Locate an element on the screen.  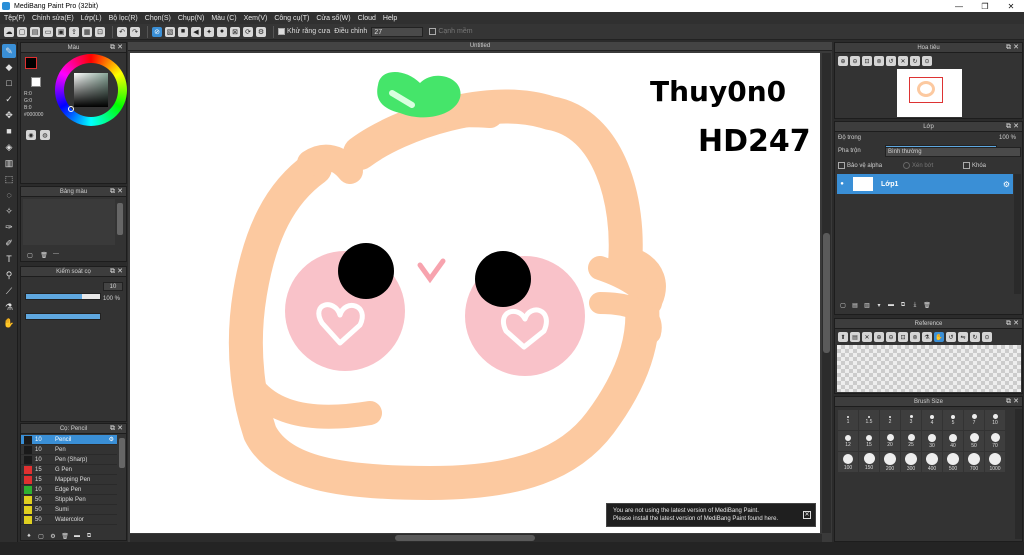
fit-window-icon: ⊡ is located at coordinates (867, 61).